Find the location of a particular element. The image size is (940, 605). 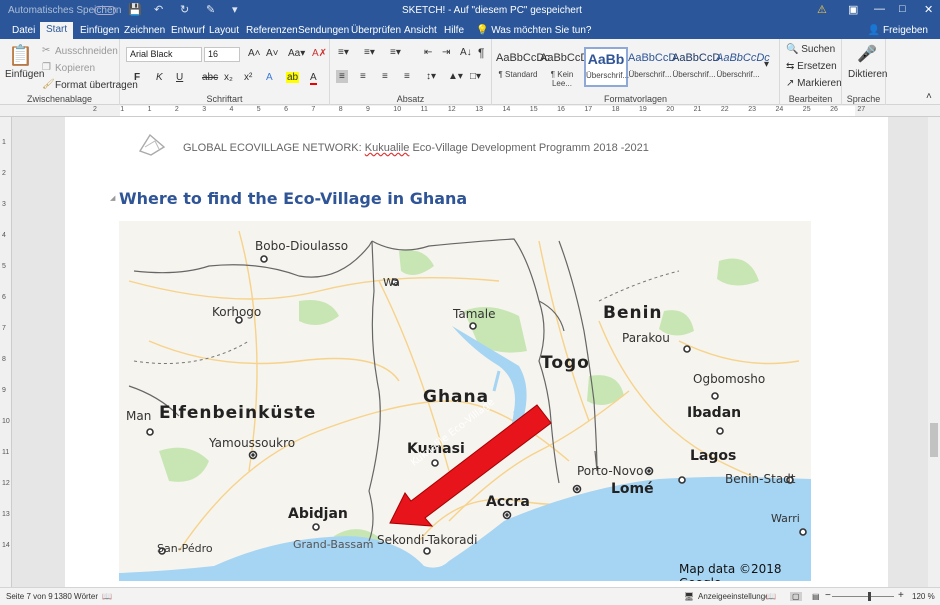

copy-icon: ❐ is located at coordinates (46, 67).